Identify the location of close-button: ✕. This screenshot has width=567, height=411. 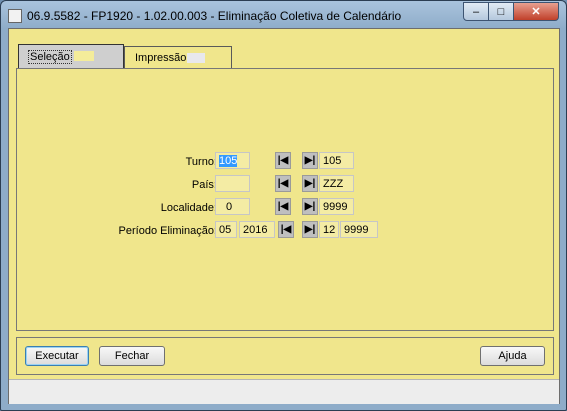
(536, 11).